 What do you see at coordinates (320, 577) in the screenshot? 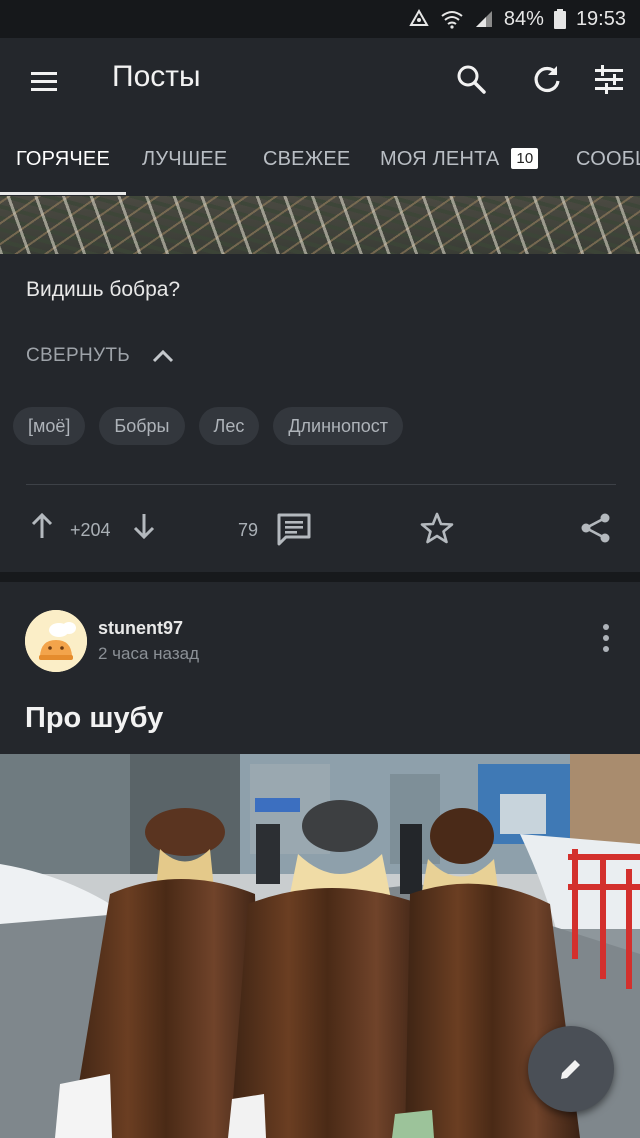
I see `feed-separator` at bounding box center [320, 577].